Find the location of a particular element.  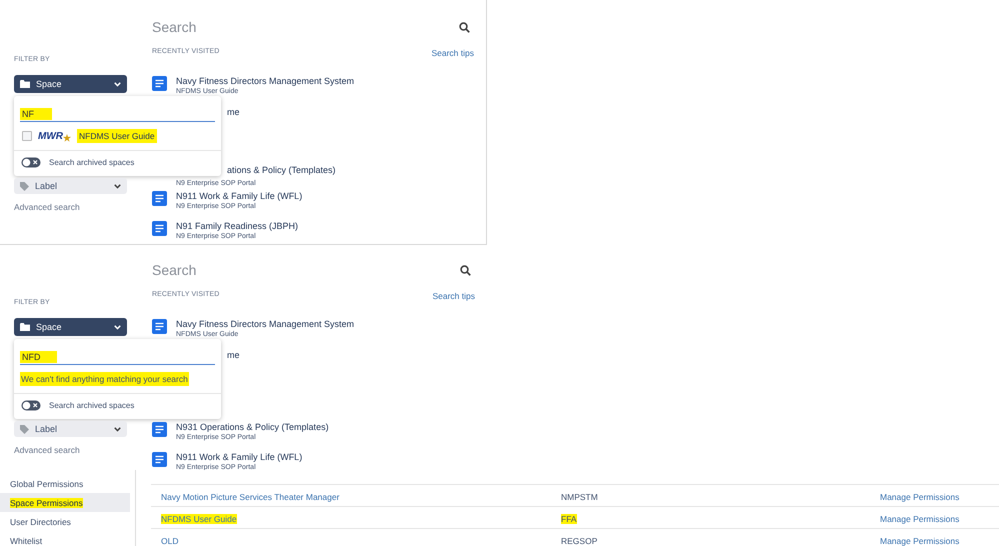

sidebar-item: User Directories is located at coordinates (65, 521).